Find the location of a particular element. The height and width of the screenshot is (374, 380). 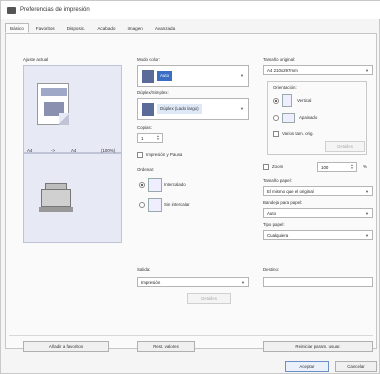

printer-device-icon is located at coordinates (57, 198).